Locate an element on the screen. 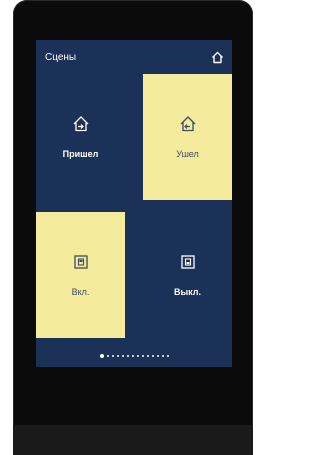 This screenshot has width=320, height=455. scene-label-on: Вкл. is located at coordinates (80, 292).